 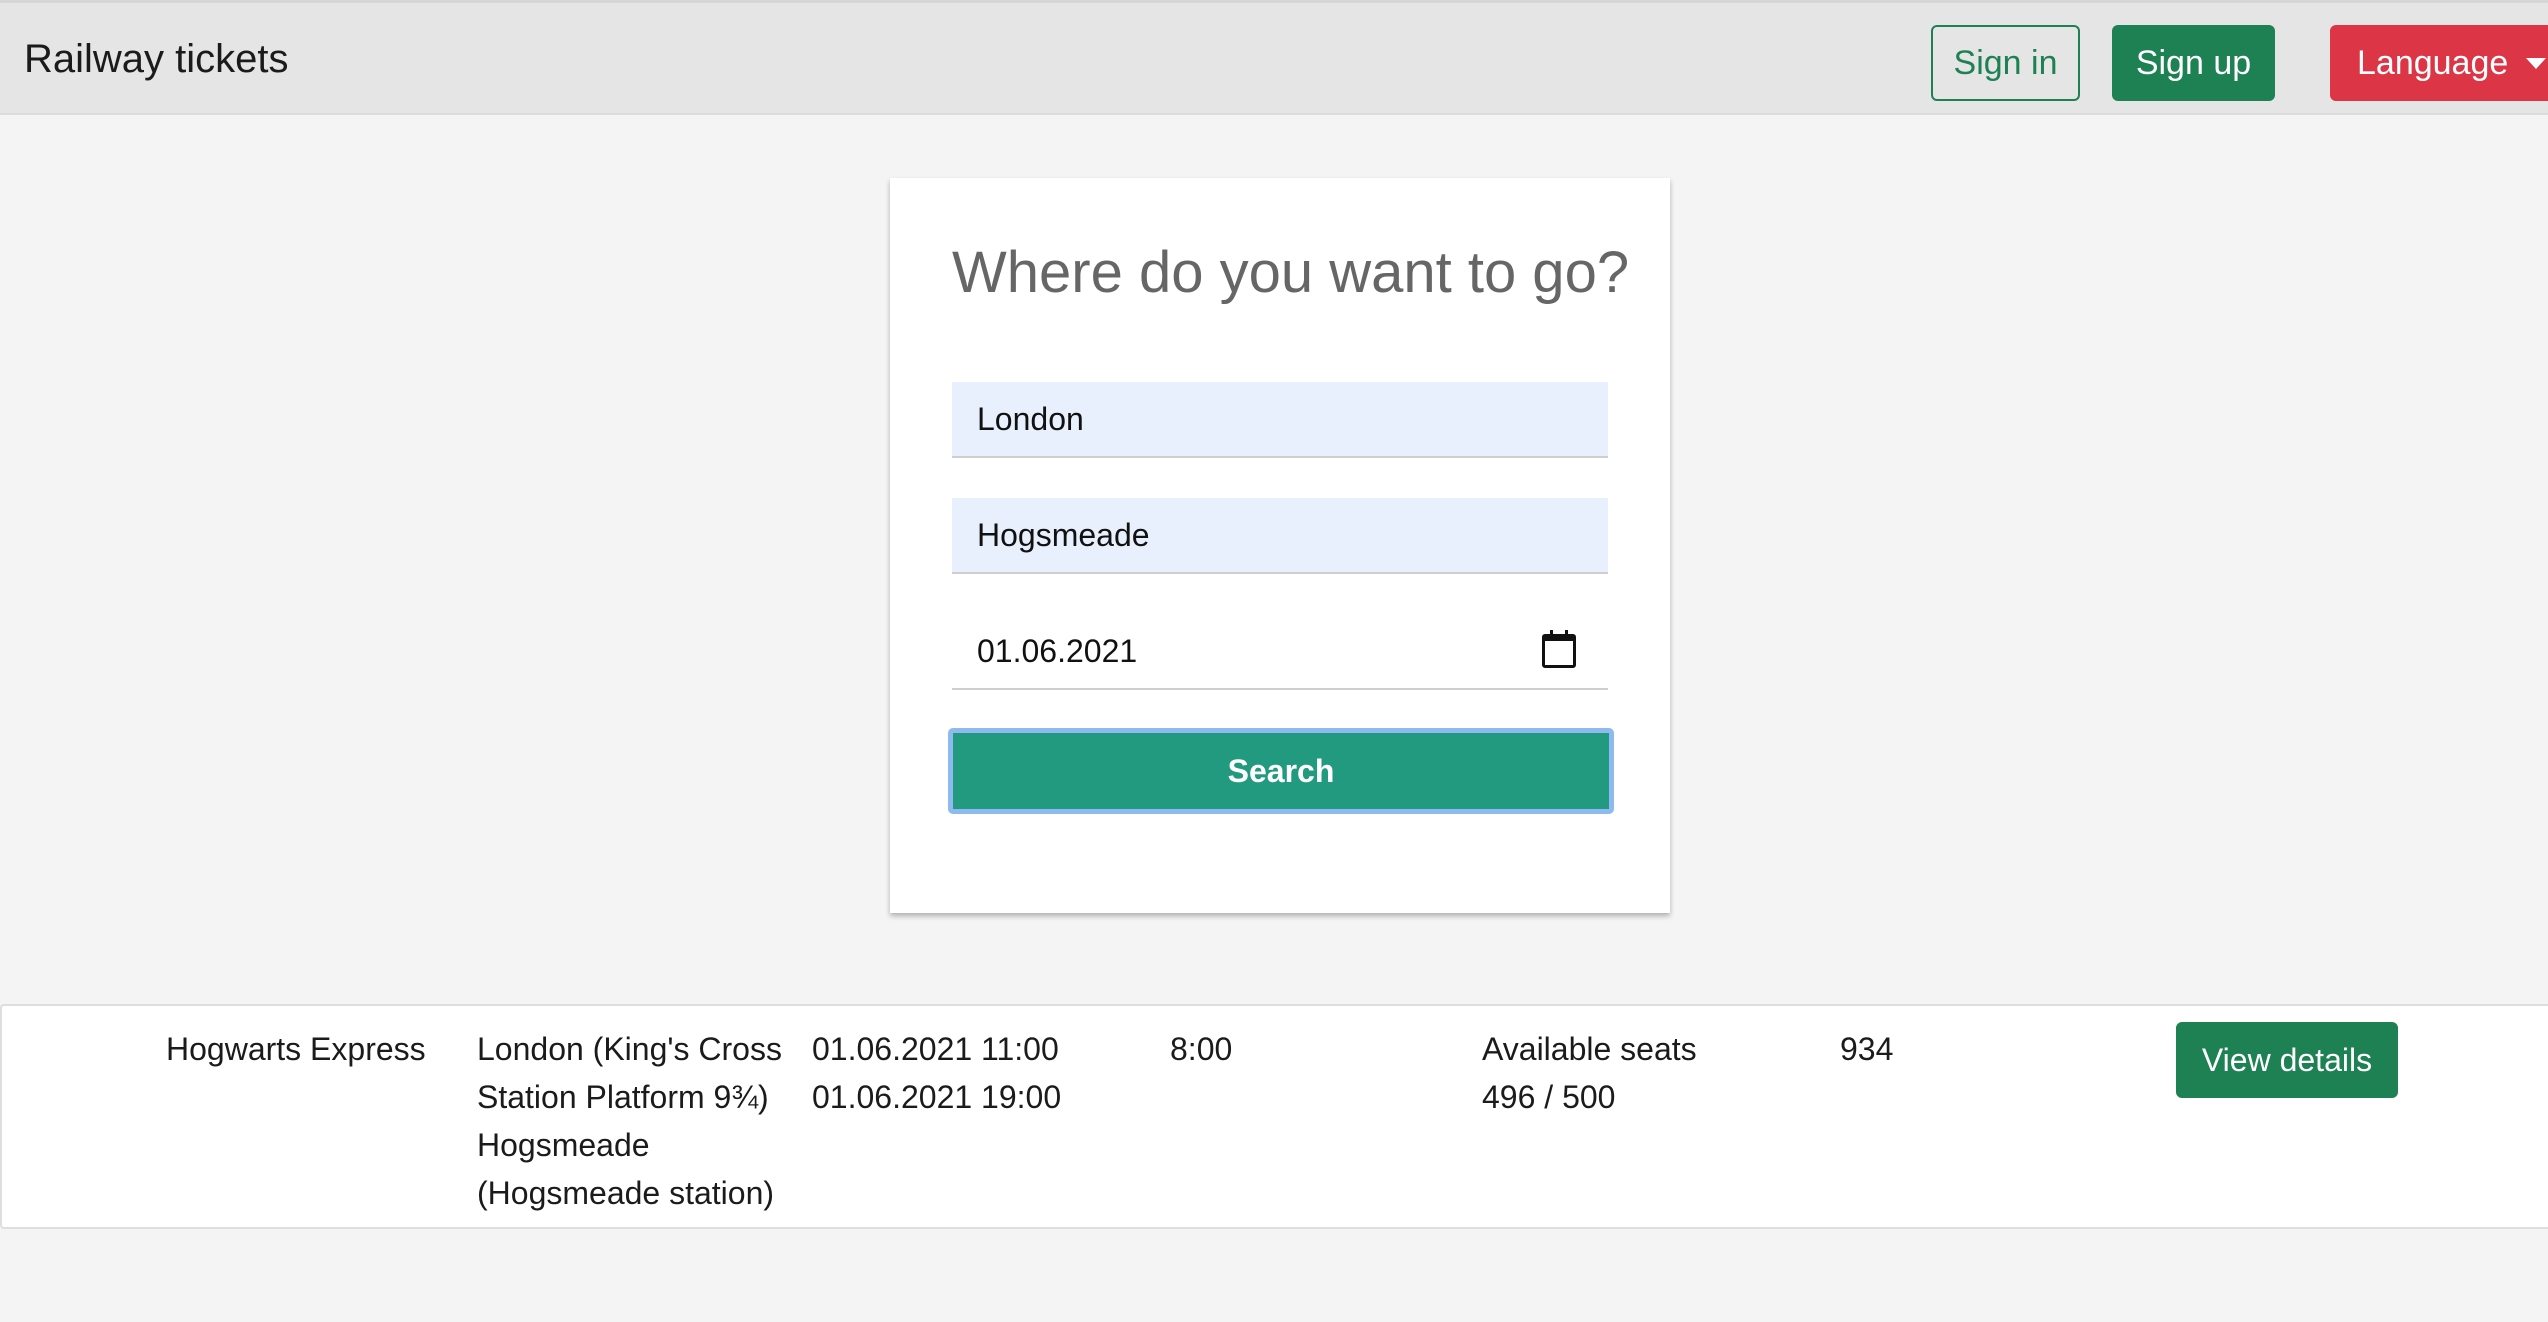 I want to click on from-station-value: London, so click(x=1030, y=418).